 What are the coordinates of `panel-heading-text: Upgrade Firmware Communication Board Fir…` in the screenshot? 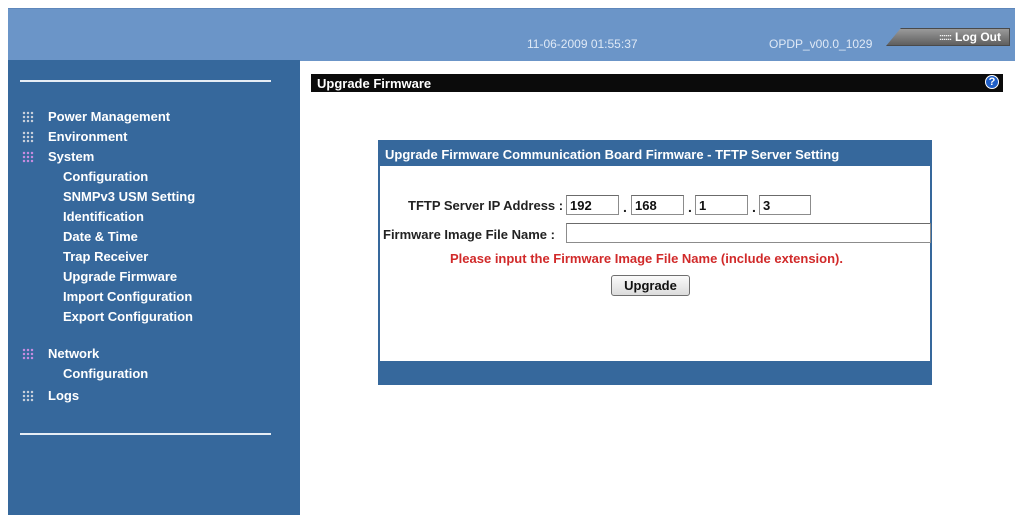 It's located at (612, 154).